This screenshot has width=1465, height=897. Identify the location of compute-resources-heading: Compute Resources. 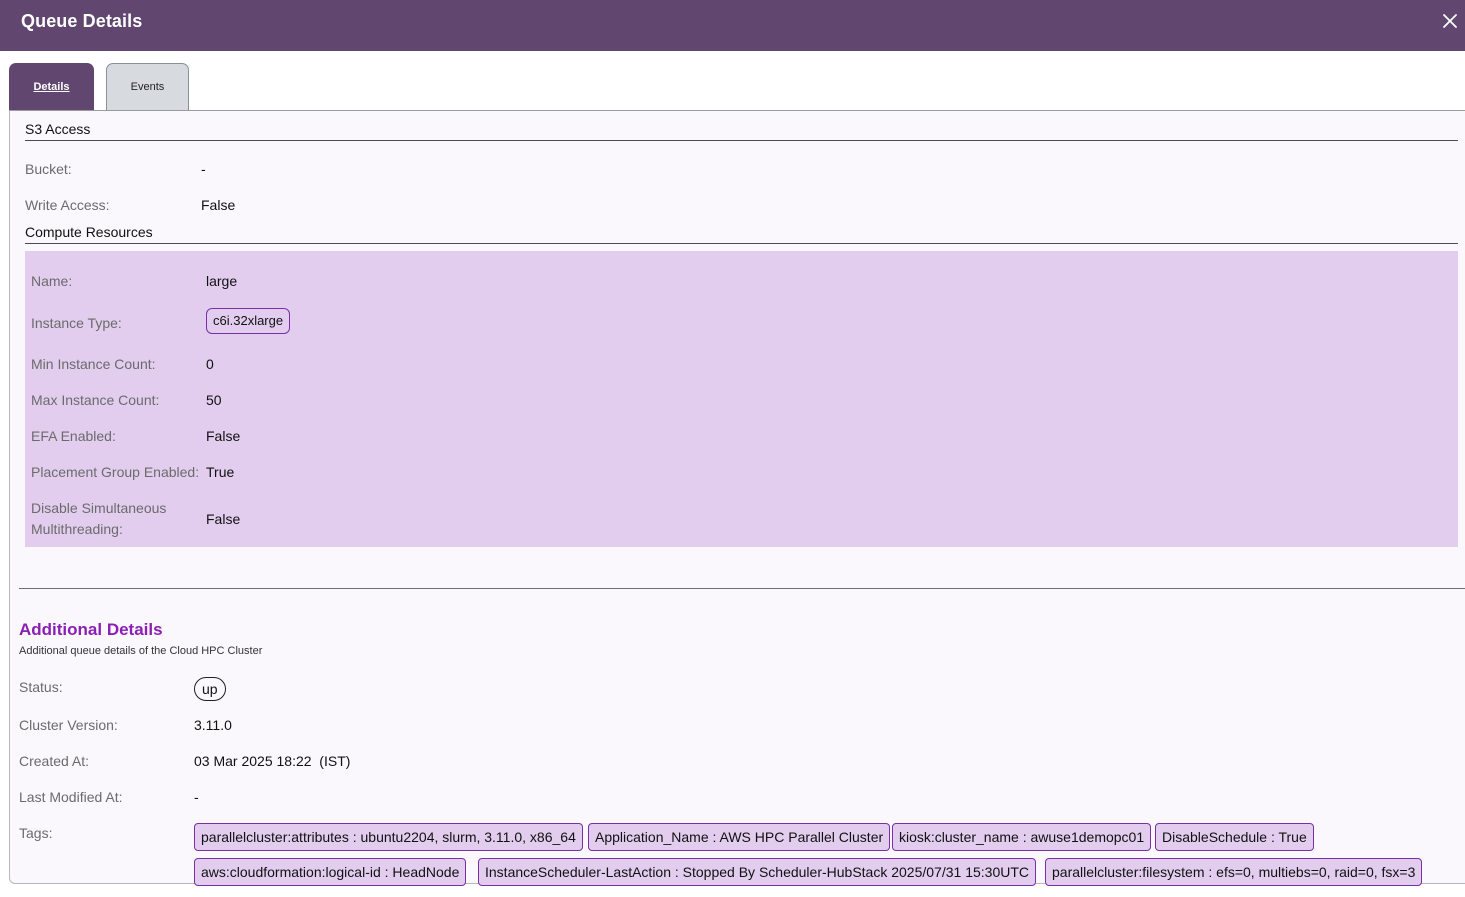
(89, 232).